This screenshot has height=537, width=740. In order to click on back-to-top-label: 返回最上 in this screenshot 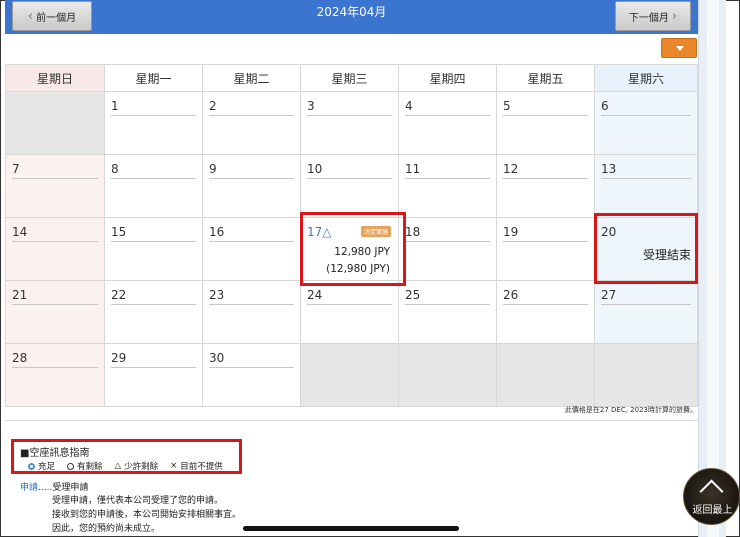, I will do `click(712, 510)`.